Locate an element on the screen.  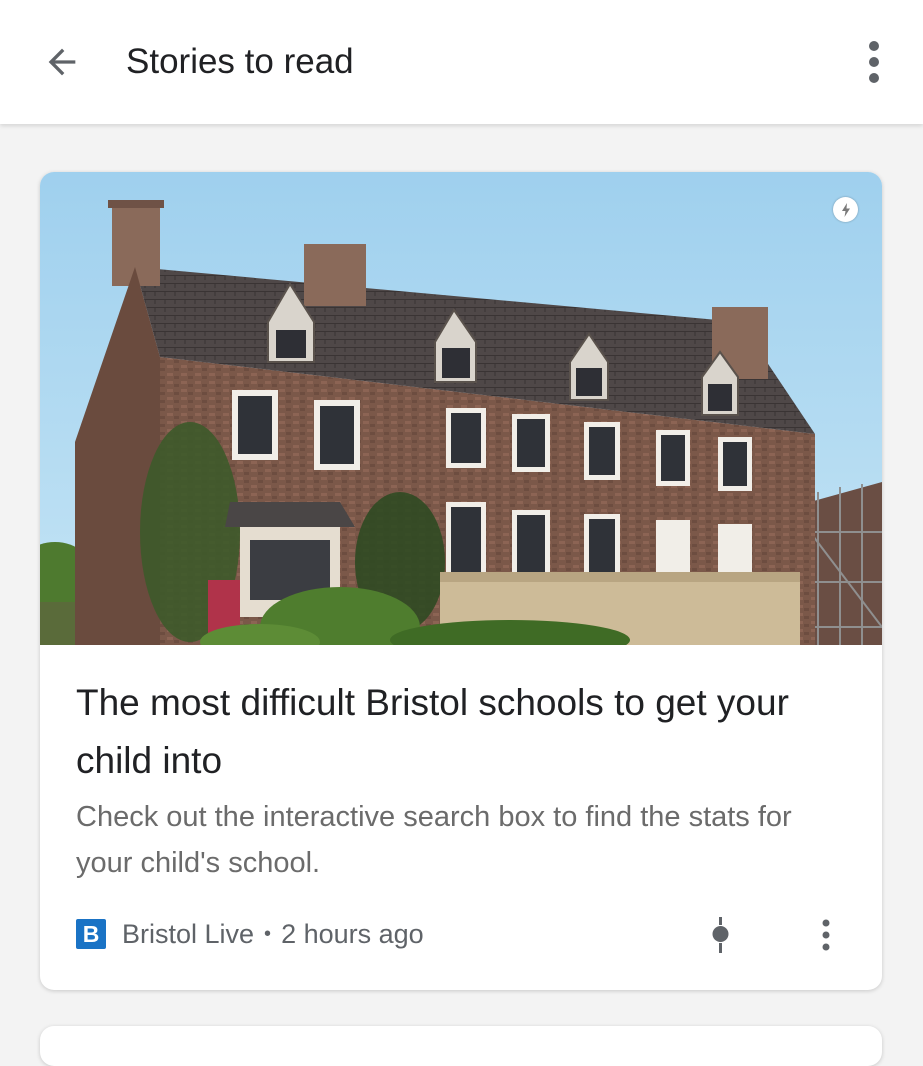
back-button is located at coordinates (62, 62).